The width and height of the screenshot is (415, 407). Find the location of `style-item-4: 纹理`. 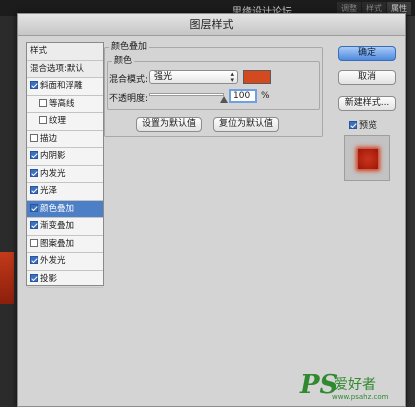

style-item-4: 纹理 is located at coordinates (65, 122).